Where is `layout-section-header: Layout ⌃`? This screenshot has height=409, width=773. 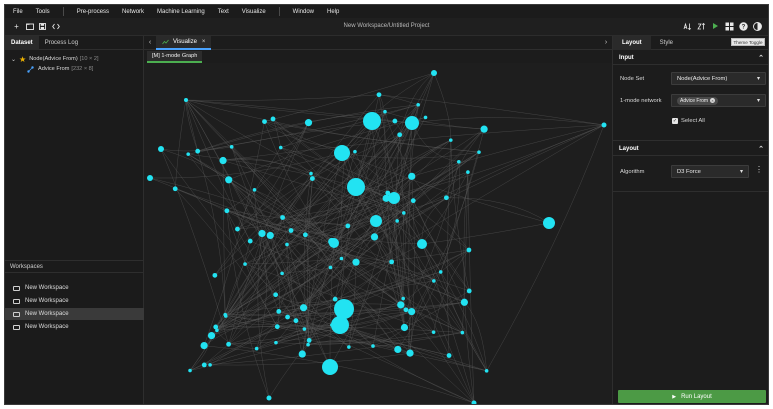 layout-section-header: Layout ⌃ is located at coordinates (690, 149).